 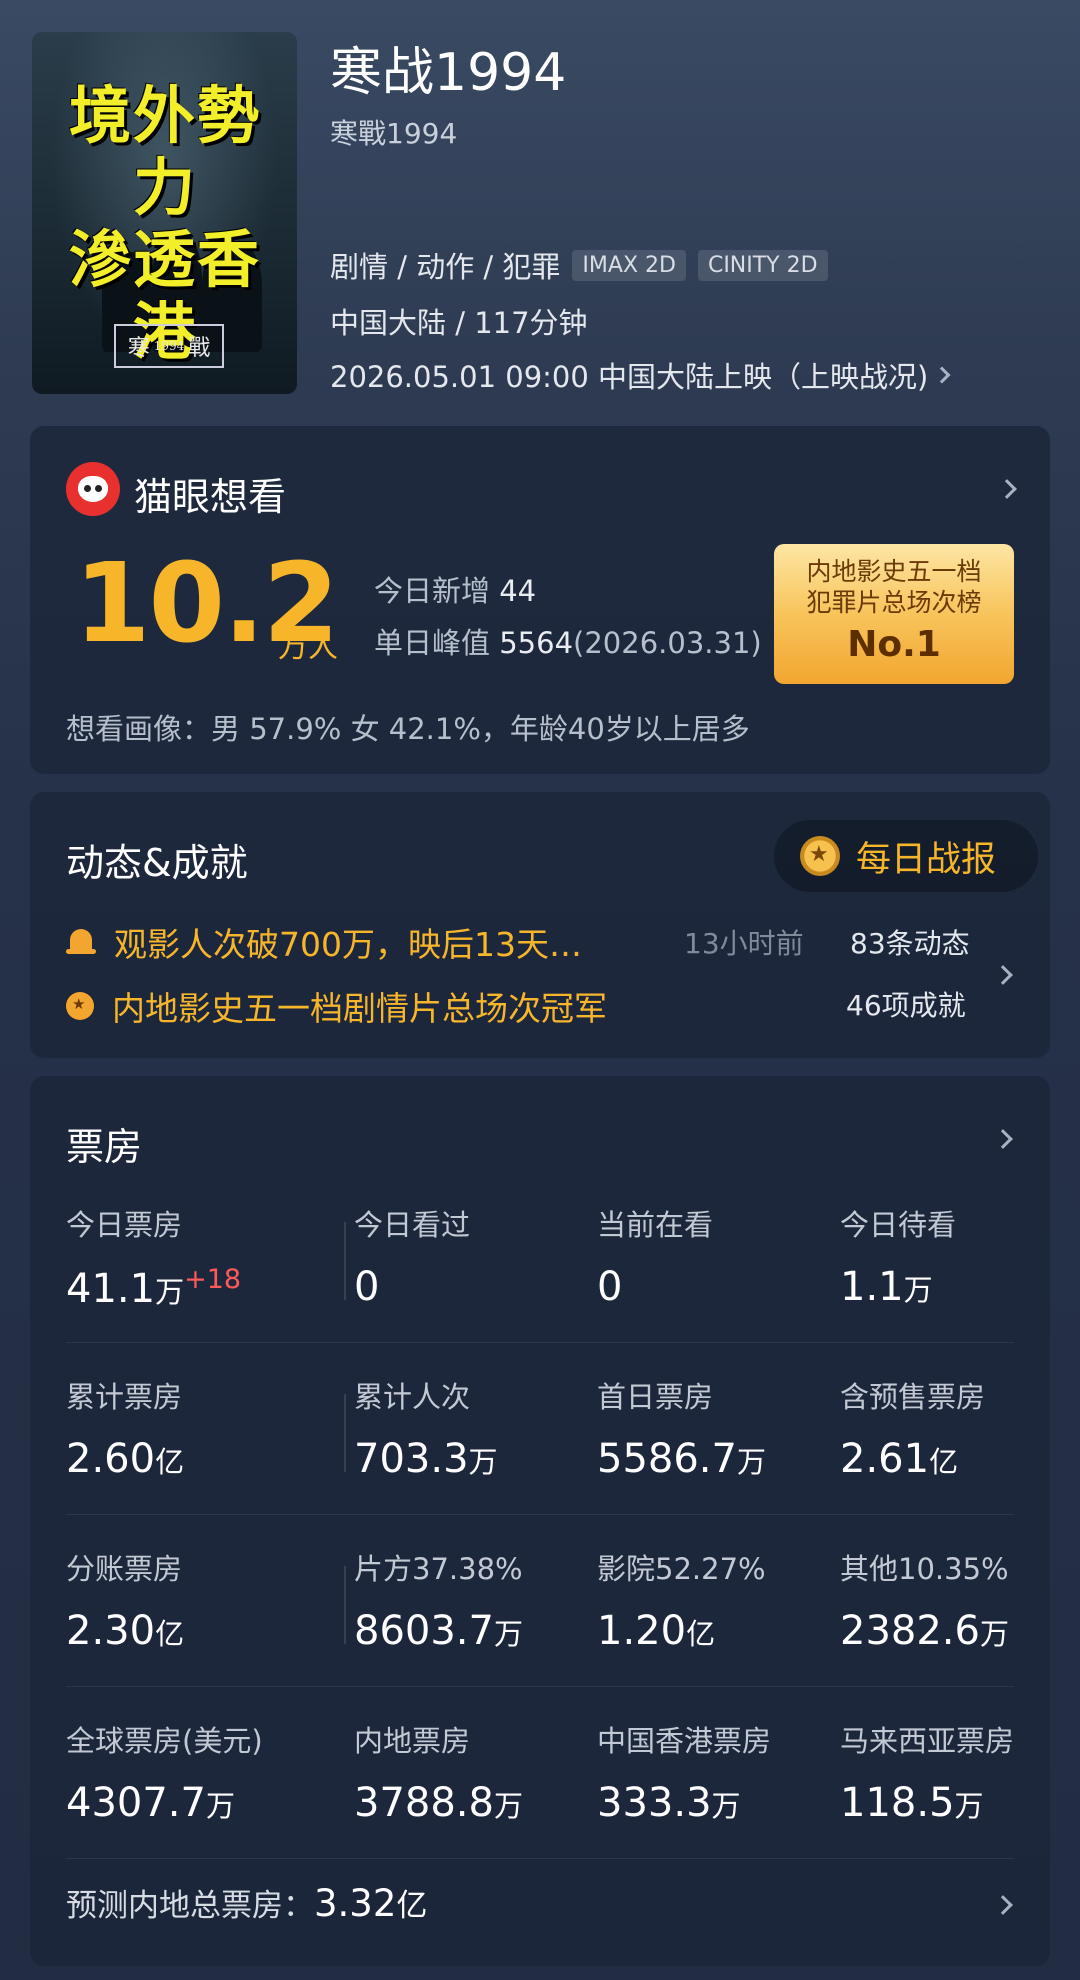 I want to click on genre-row: 剧情 / 动作 / 犯罪 IMAX 2D CINITY 2D, so click(x=579, y=265).